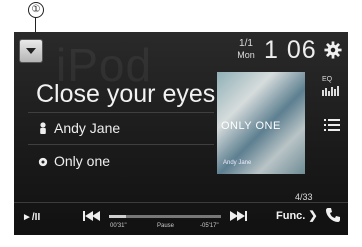  Describe the element at coordinates (117, 216) in the screenshot. I see `progress-fill` at that location.